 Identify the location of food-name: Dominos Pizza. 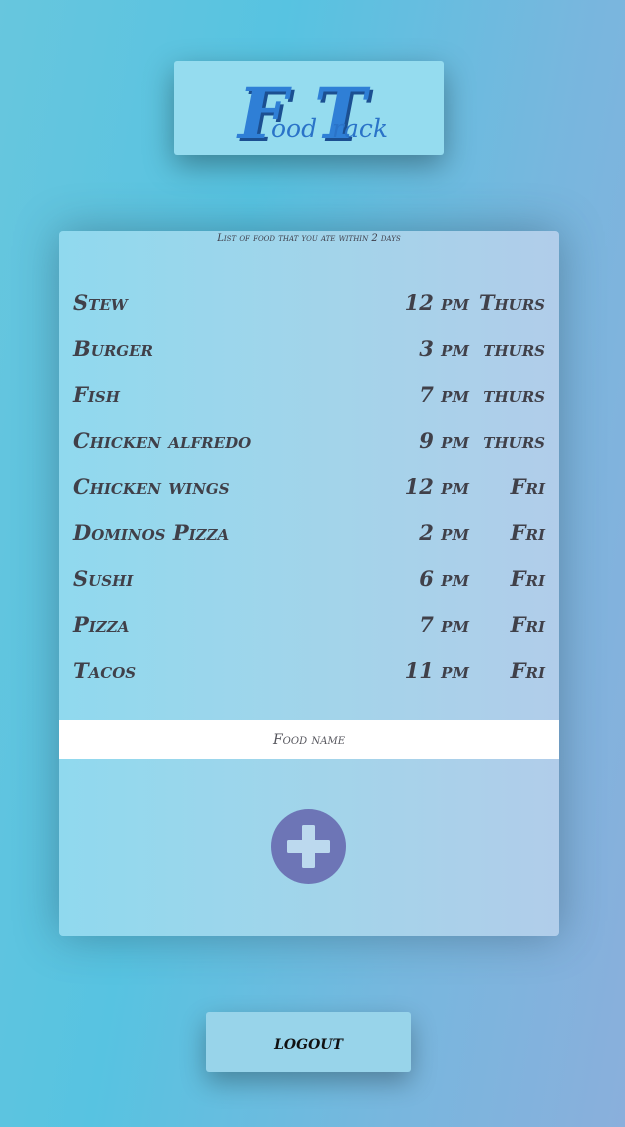
(151, 532).